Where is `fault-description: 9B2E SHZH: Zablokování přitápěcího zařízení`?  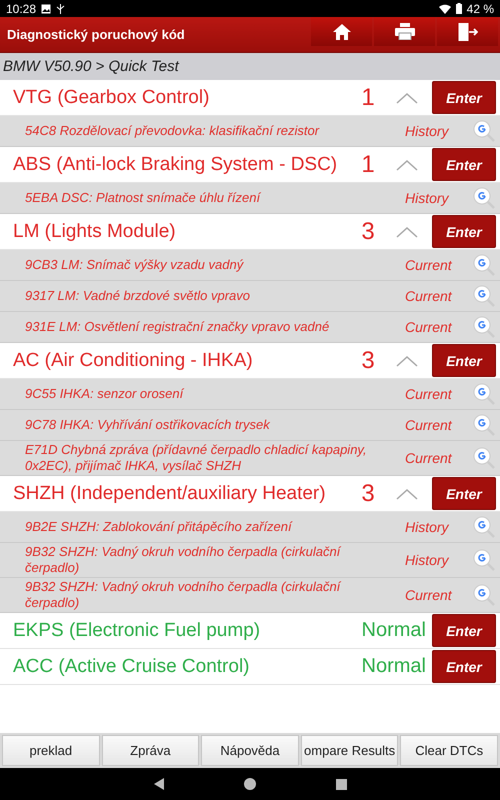 fault-description: 9B2E SHZH: Zablokování přitápěcího zařízení is located at coordinates (159, 527).